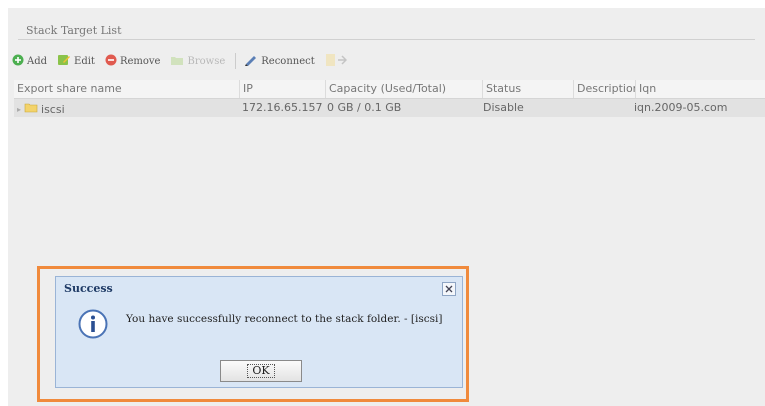 The height and width of the screenshot is (406, 765). What do you see at coordinates (140, 61) in the screenshot?
I see `remove-label: Remove` at bounding box center [140, 61].